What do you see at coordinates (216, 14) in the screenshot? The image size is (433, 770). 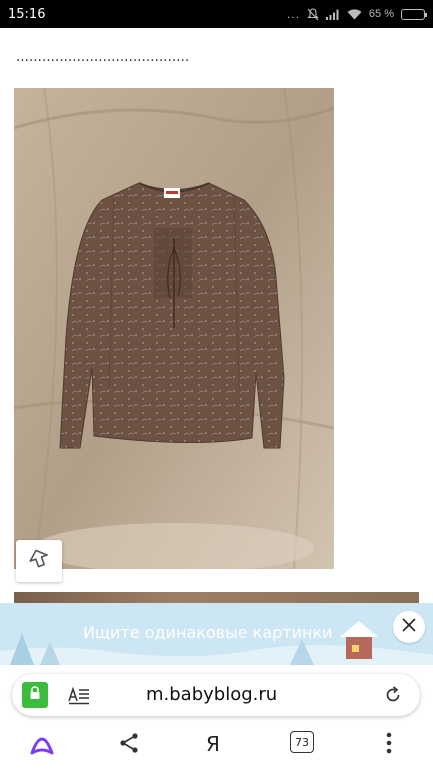 I see `status-bar: 15:16 ... 65 %` at bounding box center [216, 14].